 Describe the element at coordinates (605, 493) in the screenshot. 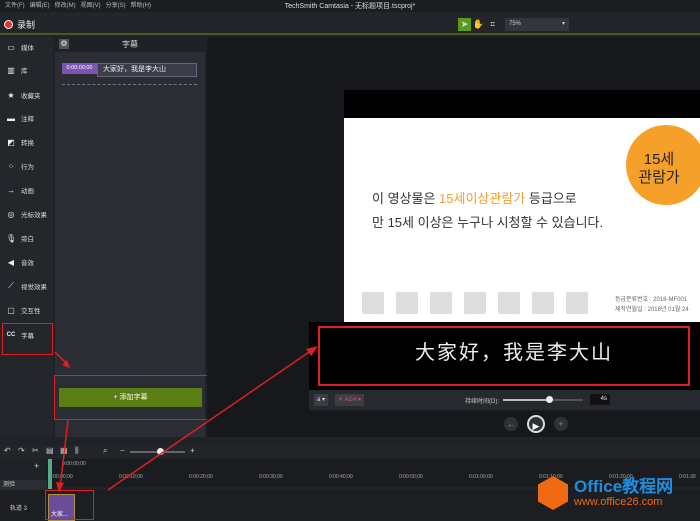

I see `watermark-logo: Office教程网 www.office26.com` at that location.